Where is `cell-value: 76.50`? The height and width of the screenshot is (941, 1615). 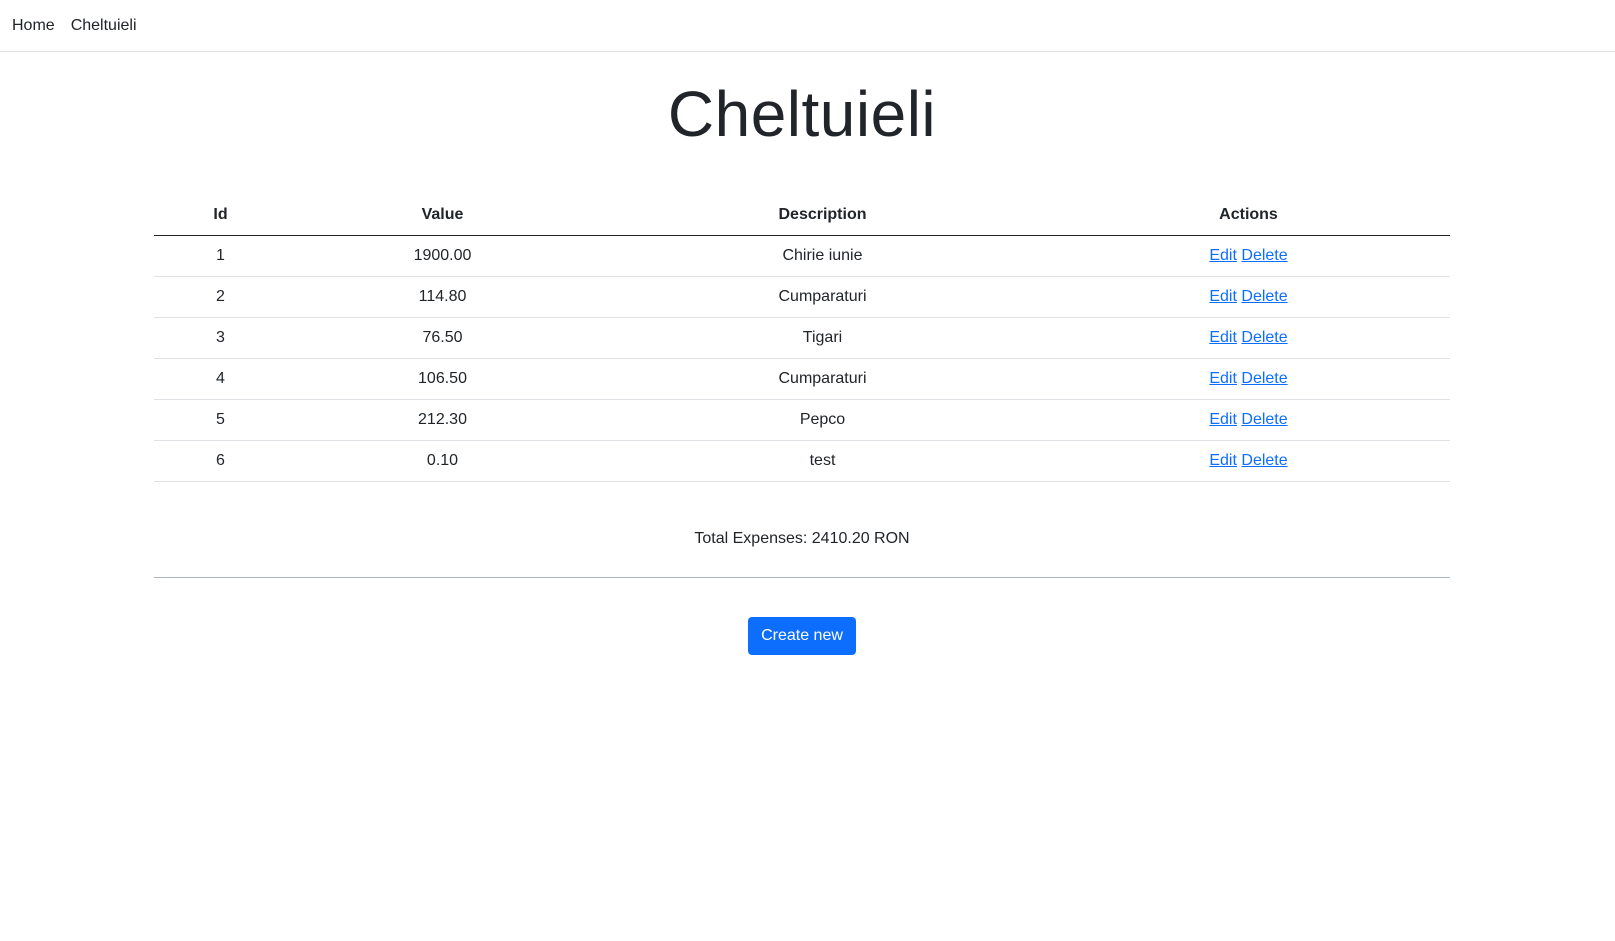 cell-value: 76.50 is located at coordinates (442, 338).